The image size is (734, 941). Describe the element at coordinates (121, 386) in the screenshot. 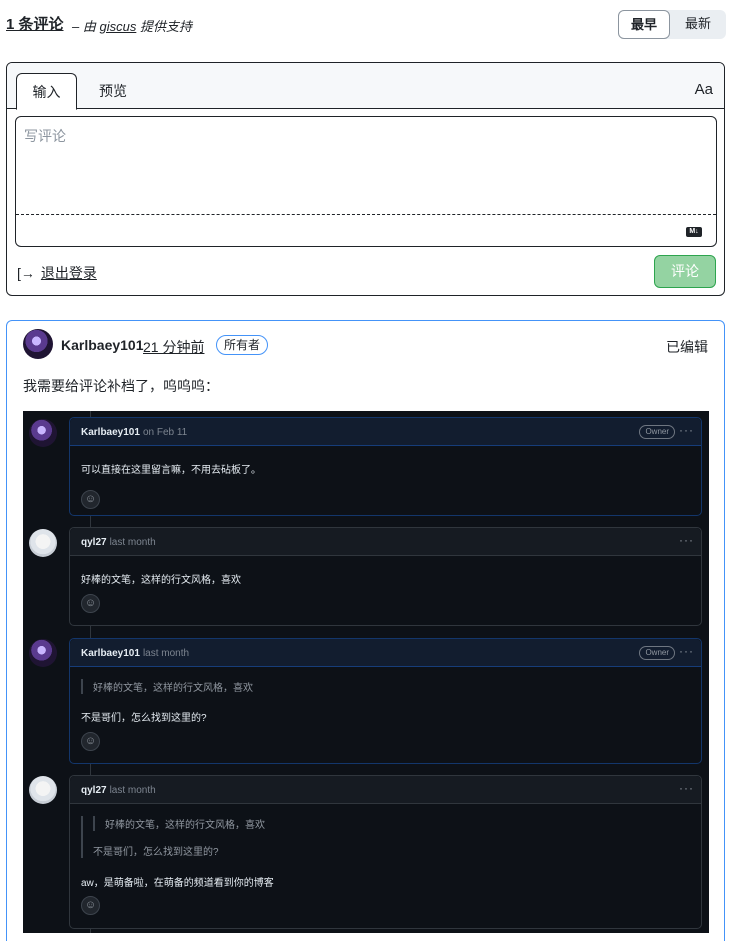

I see `comment-body: 我需要给评论补档了，呜呜呜：` at that location.